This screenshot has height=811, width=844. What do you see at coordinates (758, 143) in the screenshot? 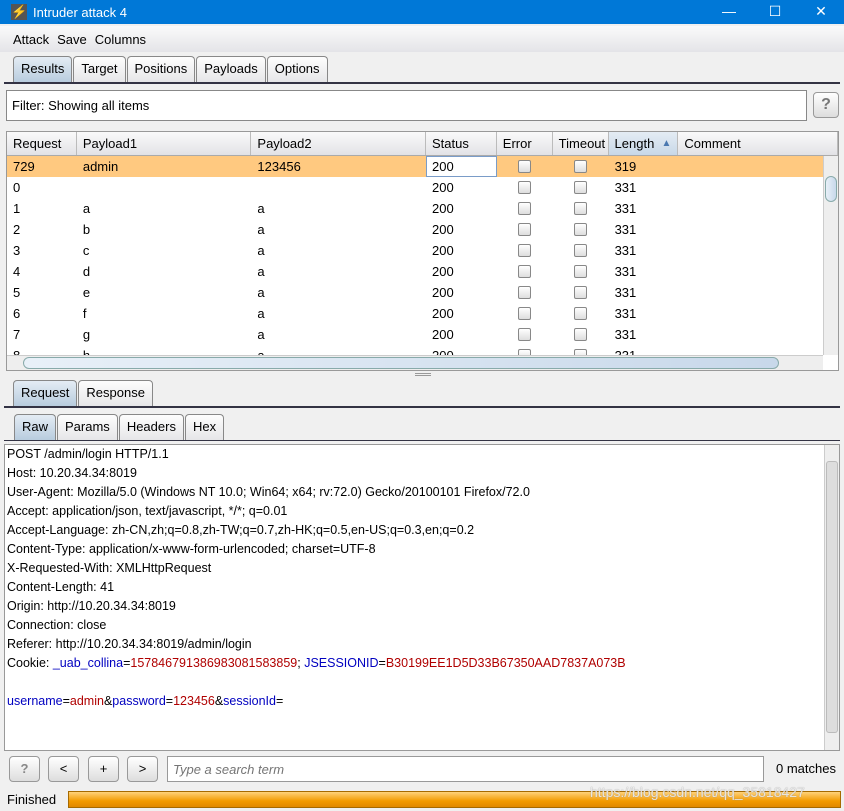
I see `column-header-comment: Comment` at bounding box center [758, 143].